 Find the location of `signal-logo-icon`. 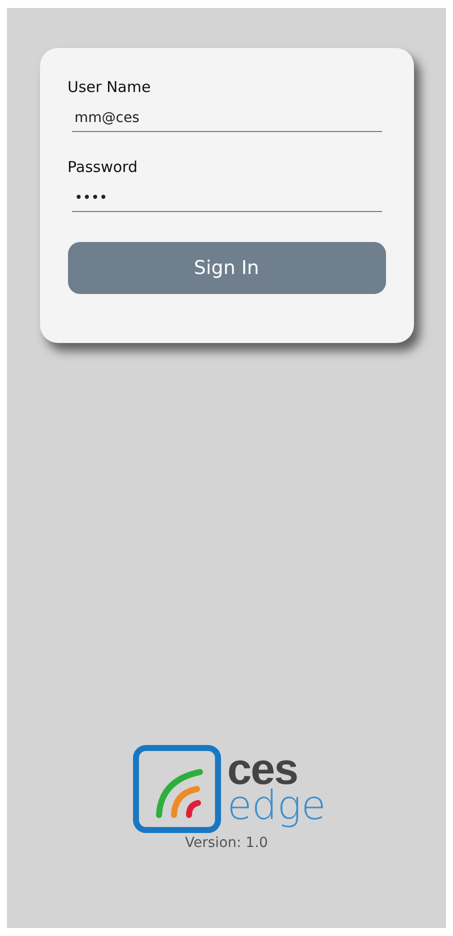

signal-logo-icon is located at coordinates (177, 789).